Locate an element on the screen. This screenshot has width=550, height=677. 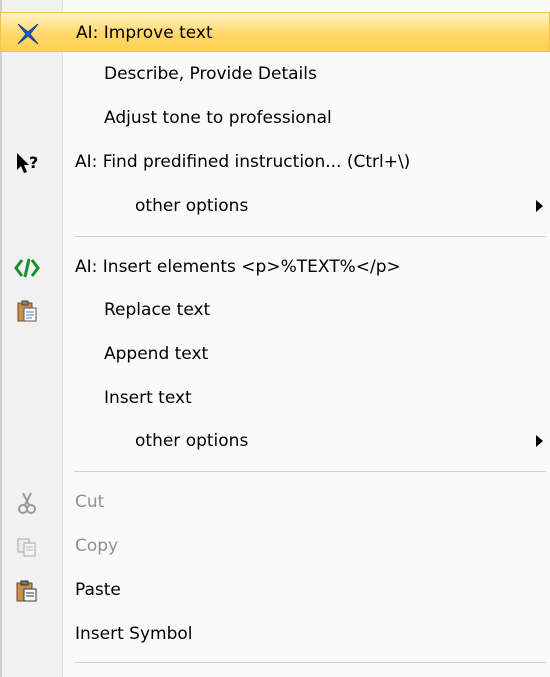
clipboard-icon is located at coordinates (27, 311).